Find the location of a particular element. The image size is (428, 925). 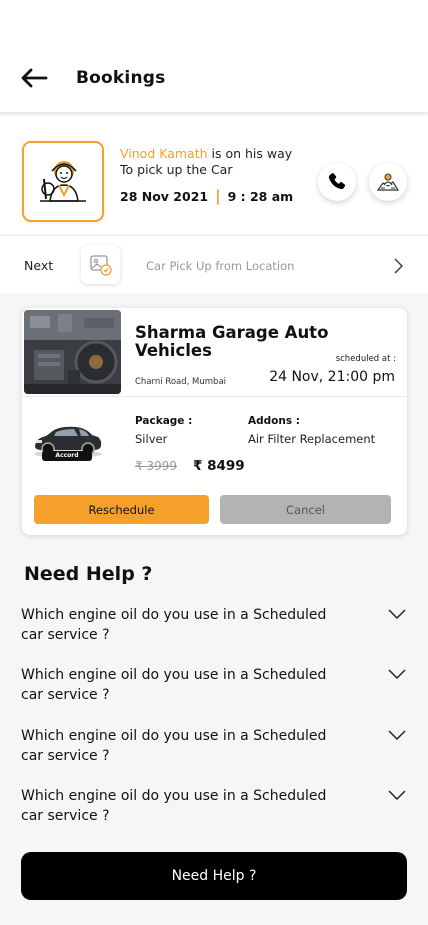

scheduled-label: scheduled at : is located at coordinates (365, 359).